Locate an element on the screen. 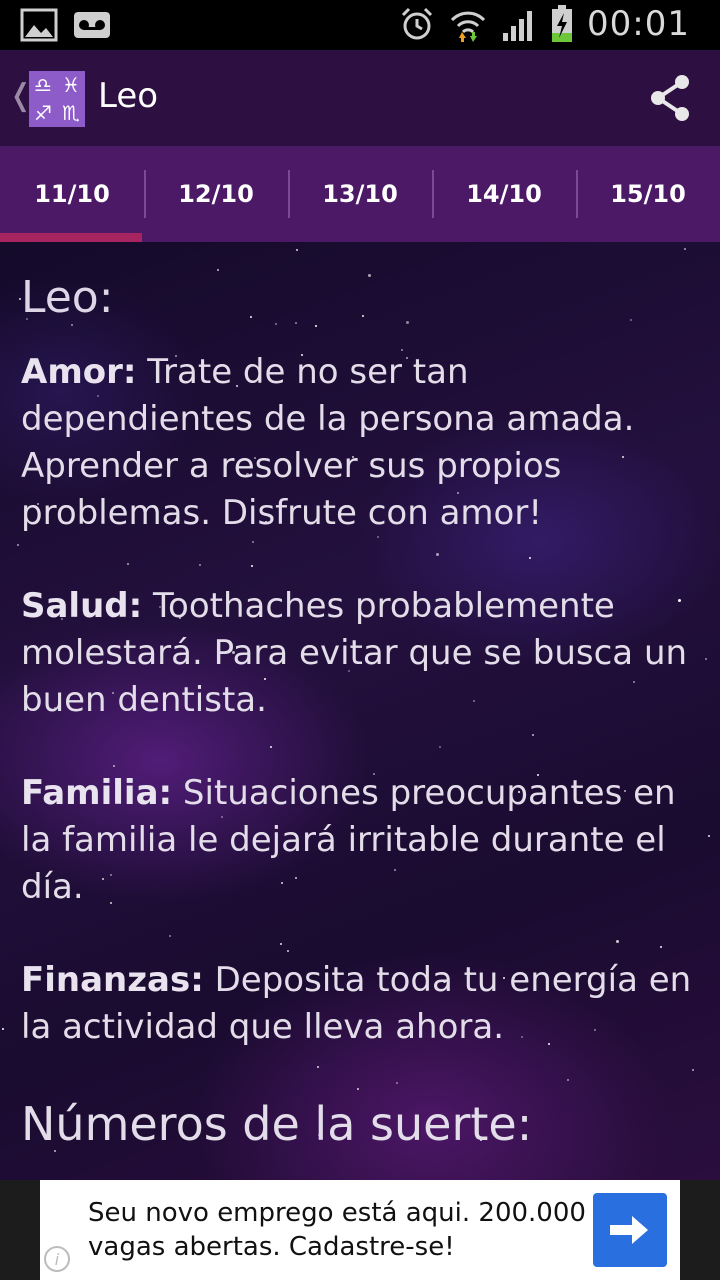 The height and width of the screenshot is (1280, 720). section-label: Amor: is located at coordinates (79, 372).